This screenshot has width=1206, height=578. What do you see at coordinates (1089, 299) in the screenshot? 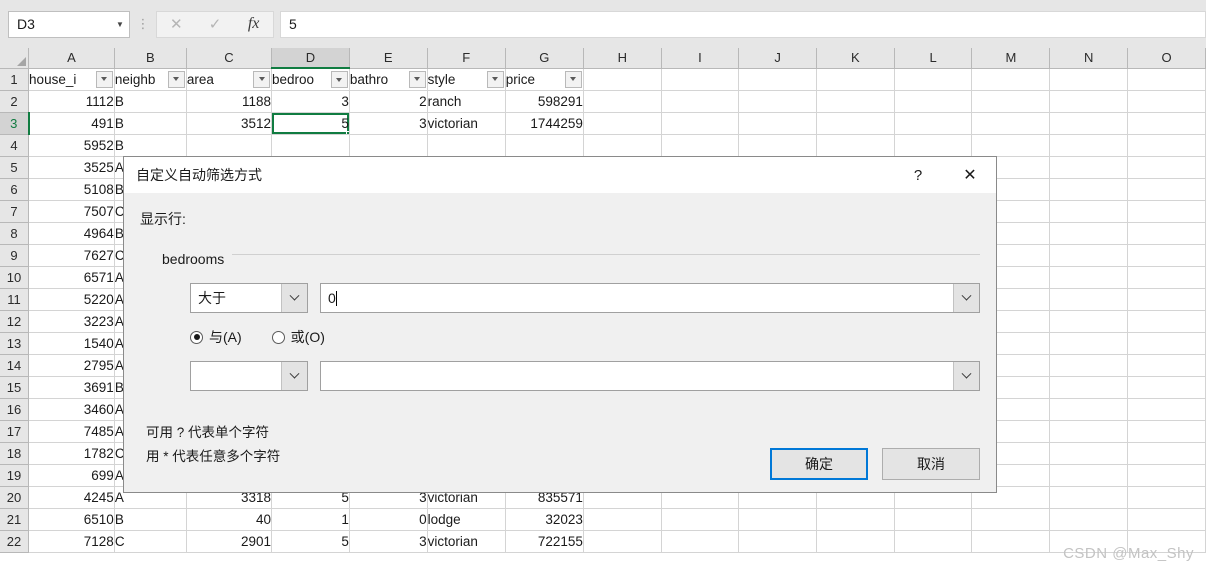
I see `cell-N11` at bounding box center [1089, 299].